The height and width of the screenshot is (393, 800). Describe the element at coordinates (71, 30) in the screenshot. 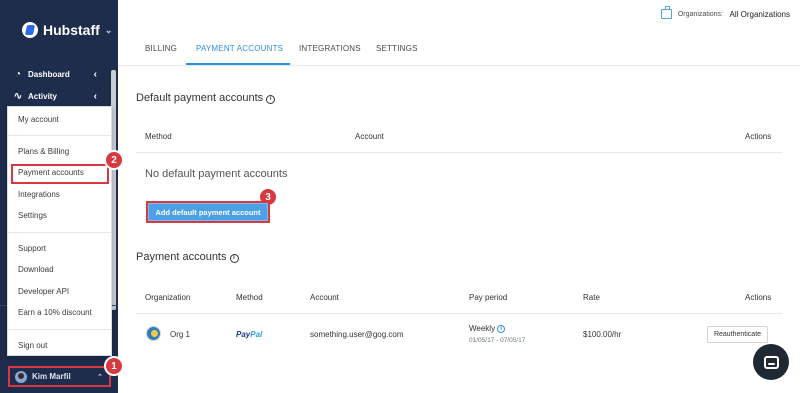

I see `brand-name: Hubstaff` at that location.